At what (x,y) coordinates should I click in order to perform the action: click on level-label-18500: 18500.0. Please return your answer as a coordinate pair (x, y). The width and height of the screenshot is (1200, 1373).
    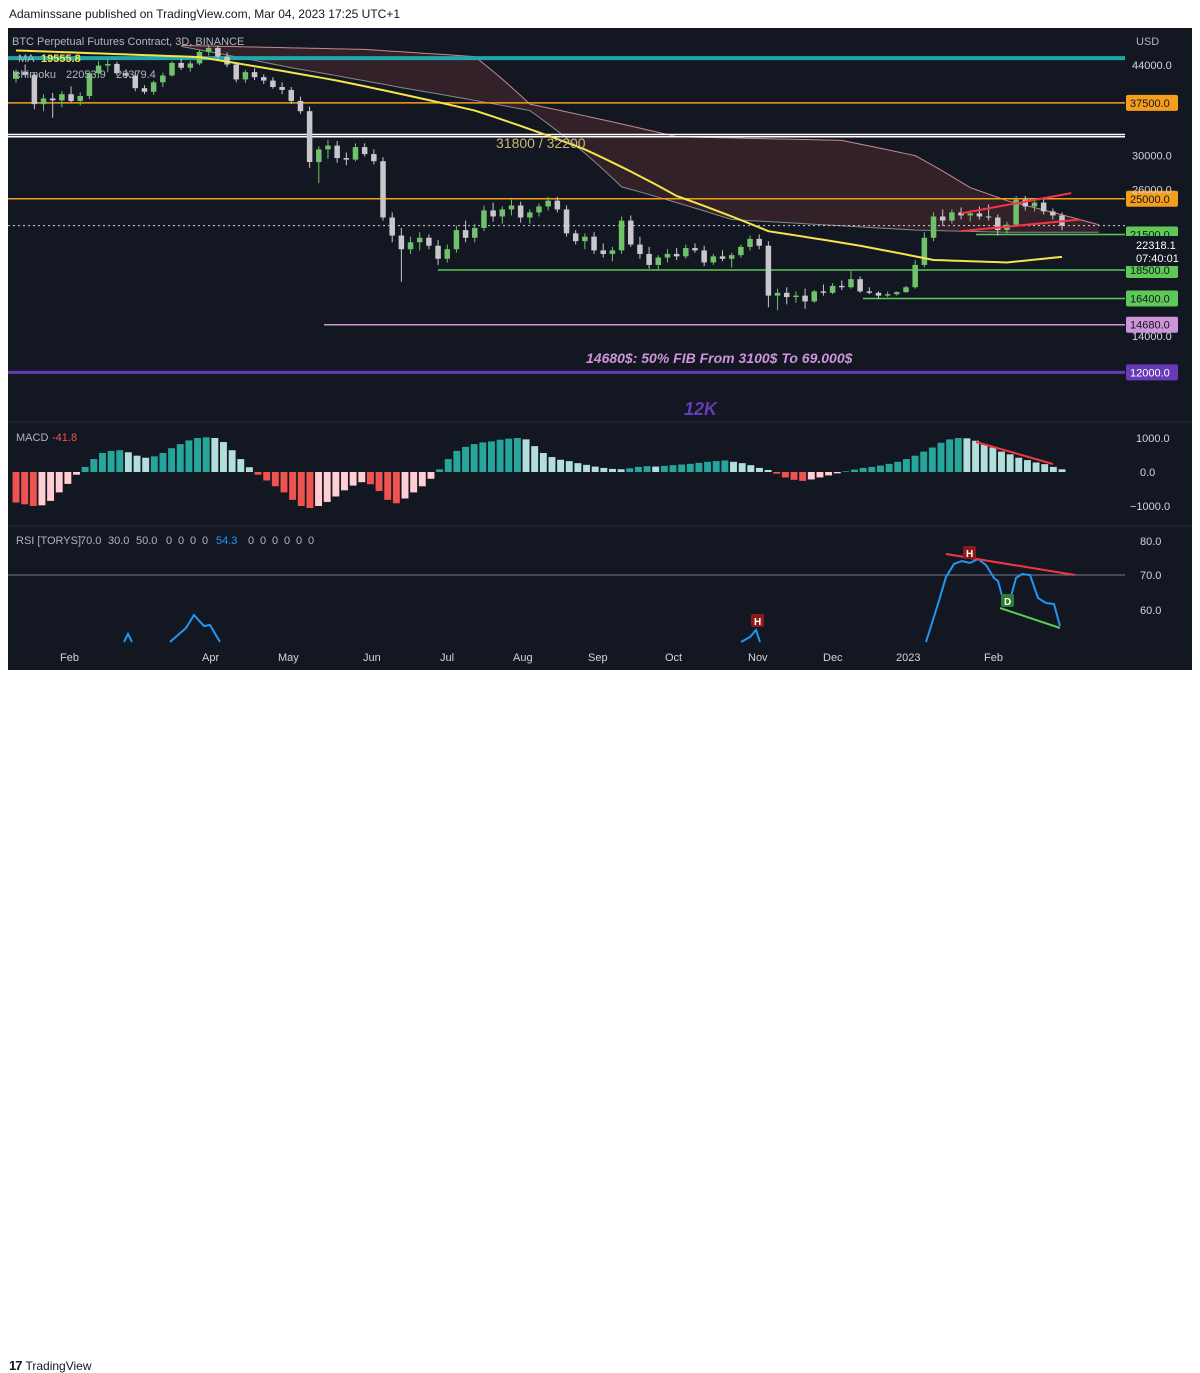
    Looking at the image, I should click on (1150, 271).